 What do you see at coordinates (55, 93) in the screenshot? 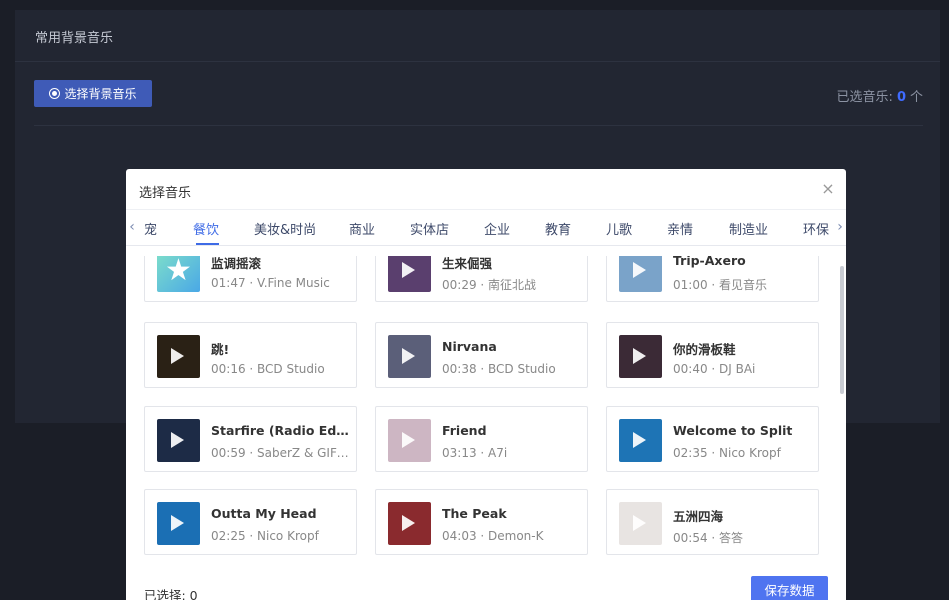
I see `target-icon` at bounding box center [55, 93].